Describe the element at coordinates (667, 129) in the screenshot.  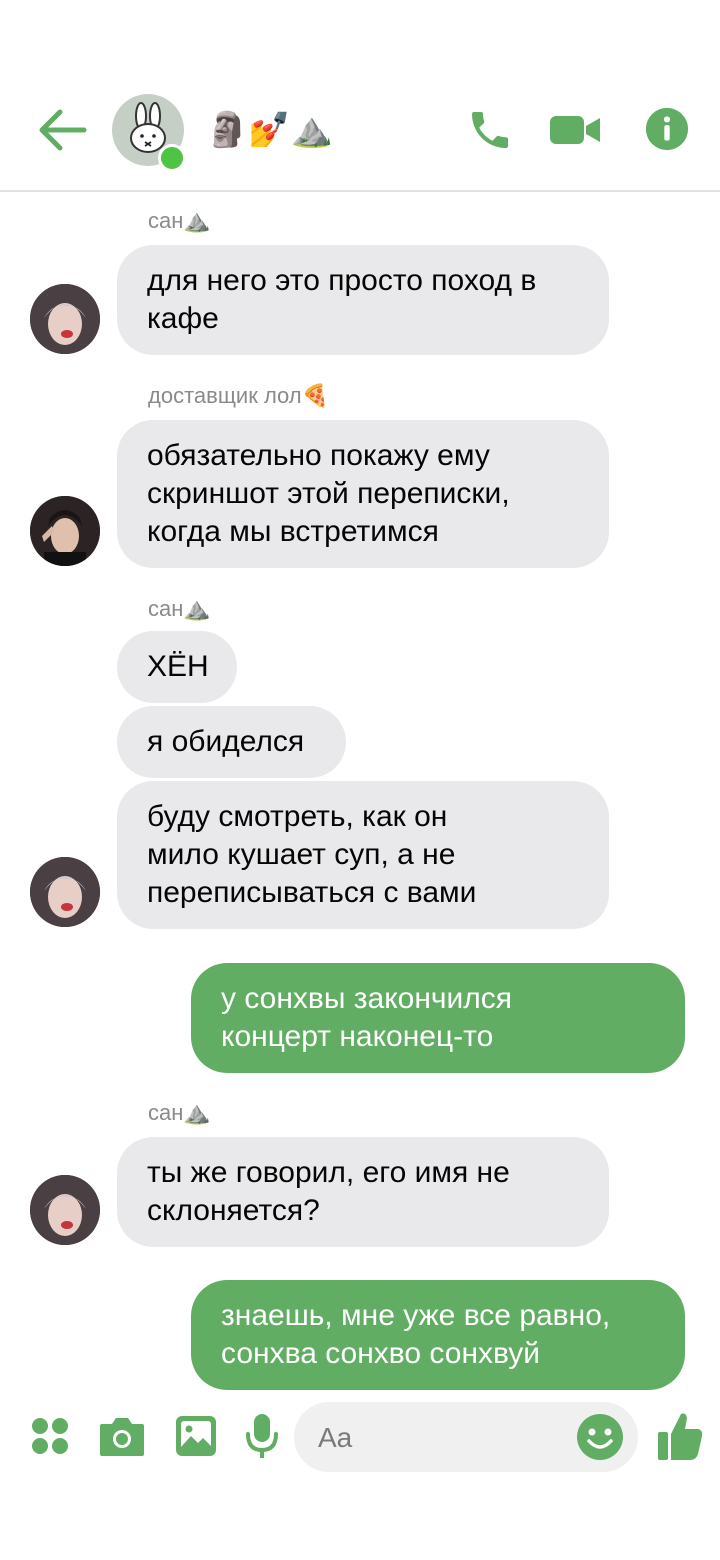
I see `info-icon` at that location.